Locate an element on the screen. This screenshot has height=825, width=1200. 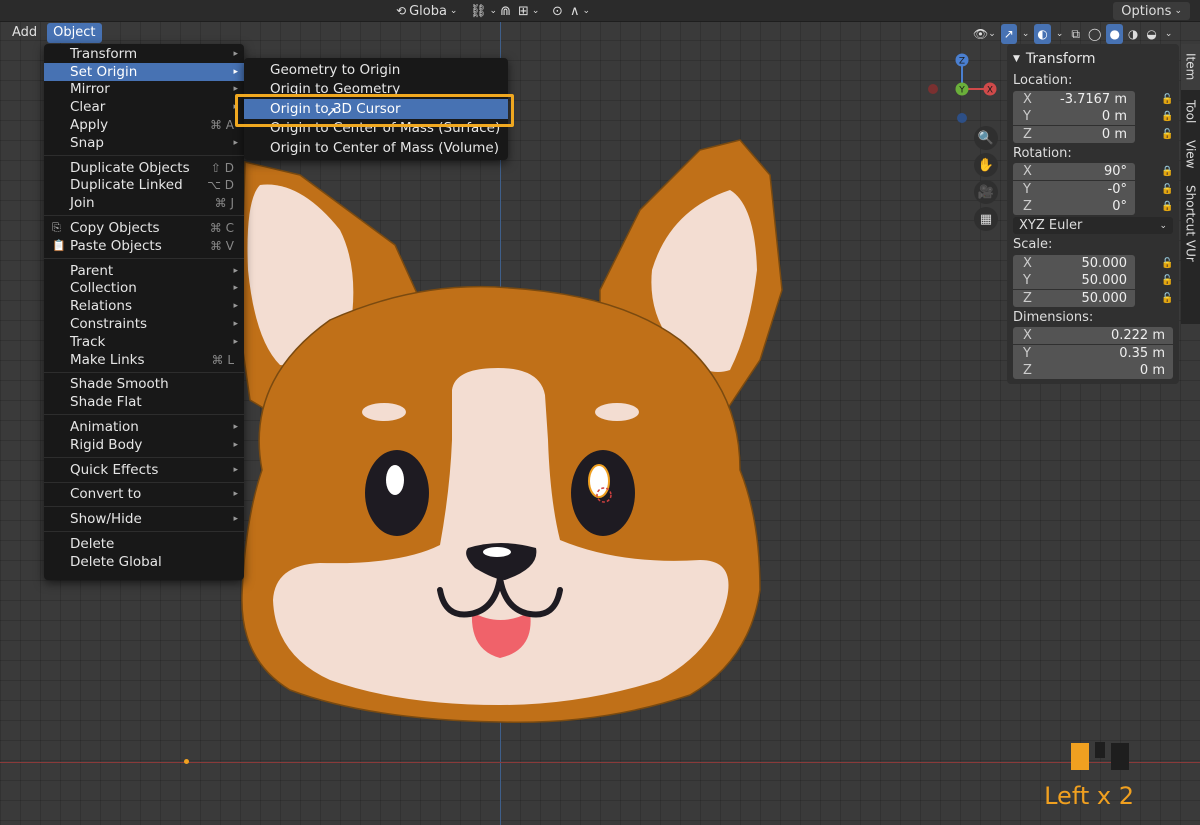
transform-orientation-dropdown: ⟲ Globa ⌄ is located at coordinates (426, 11).